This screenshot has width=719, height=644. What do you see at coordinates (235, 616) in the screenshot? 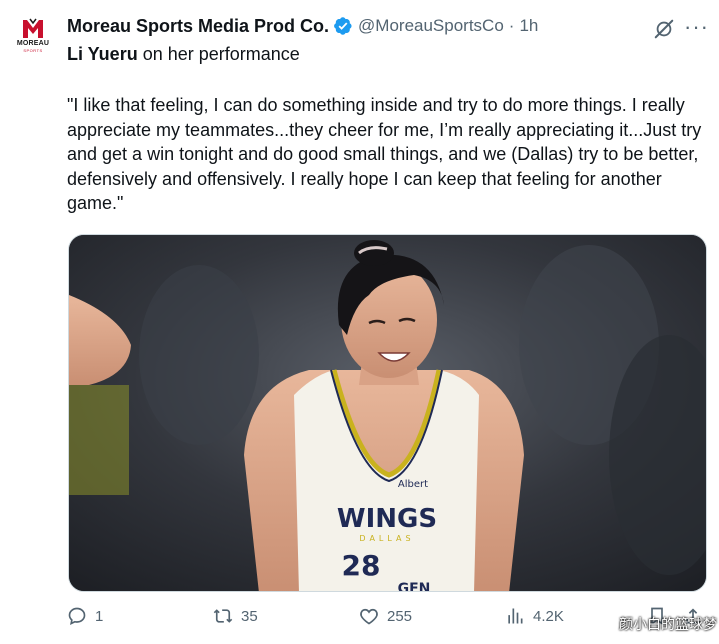
I see `repost-button: 35` at bounding box center [235, 616].